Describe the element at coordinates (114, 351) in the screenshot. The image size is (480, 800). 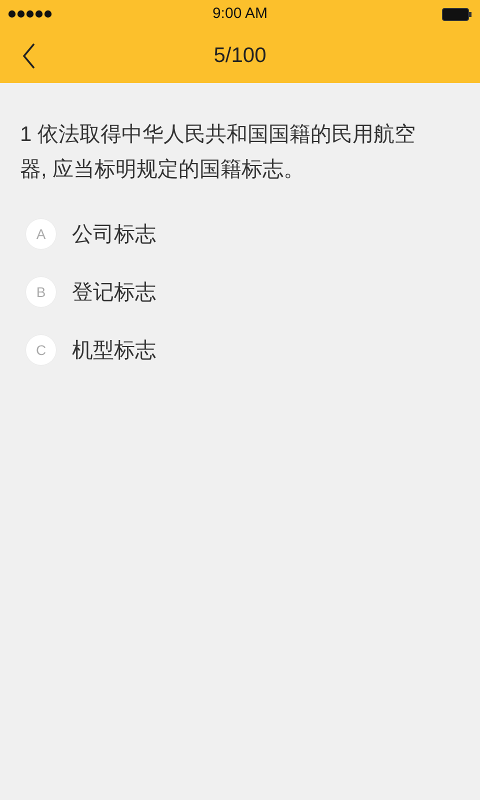
I see `option-text: 机型标志` at that location.